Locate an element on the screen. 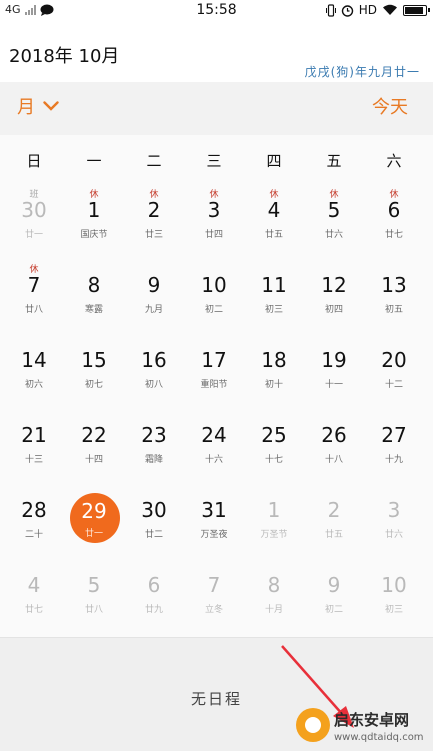 This screenshot has width=433, height=751. day-lunar-label: 万圣节 is located at coordinates (274, 535).